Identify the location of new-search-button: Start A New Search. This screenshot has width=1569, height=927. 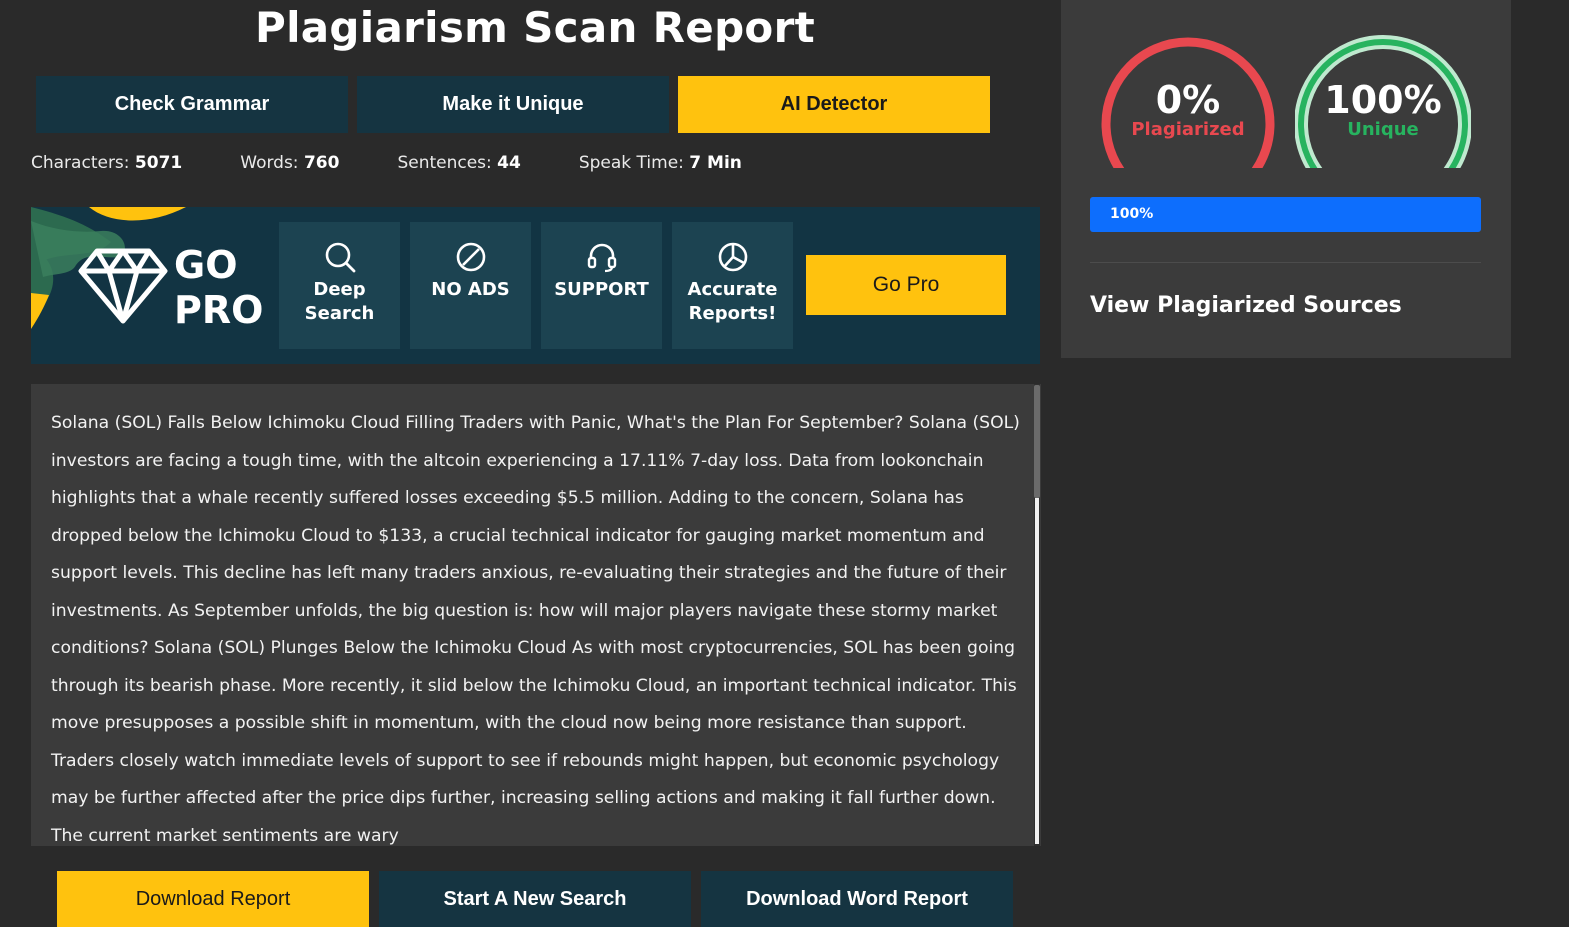
(535, 899).